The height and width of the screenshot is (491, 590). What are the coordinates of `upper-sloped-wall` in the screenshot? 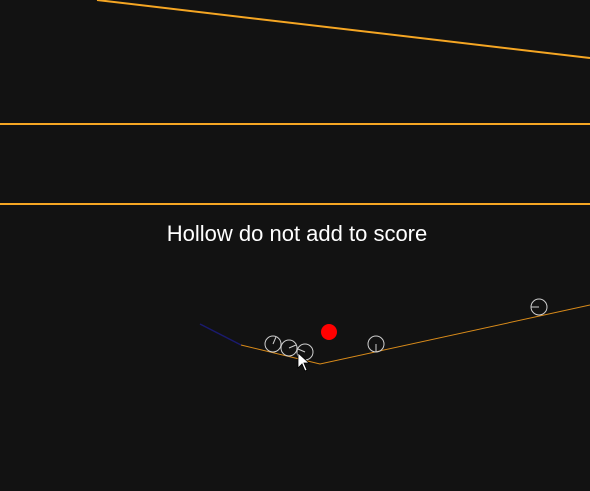 It's located at (343, 29).